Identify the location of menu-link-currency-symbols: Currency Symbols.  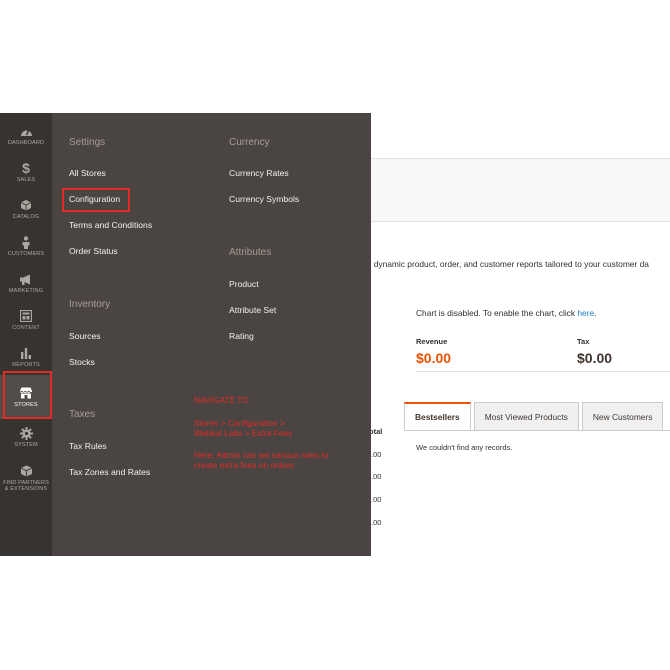
(264, 199).